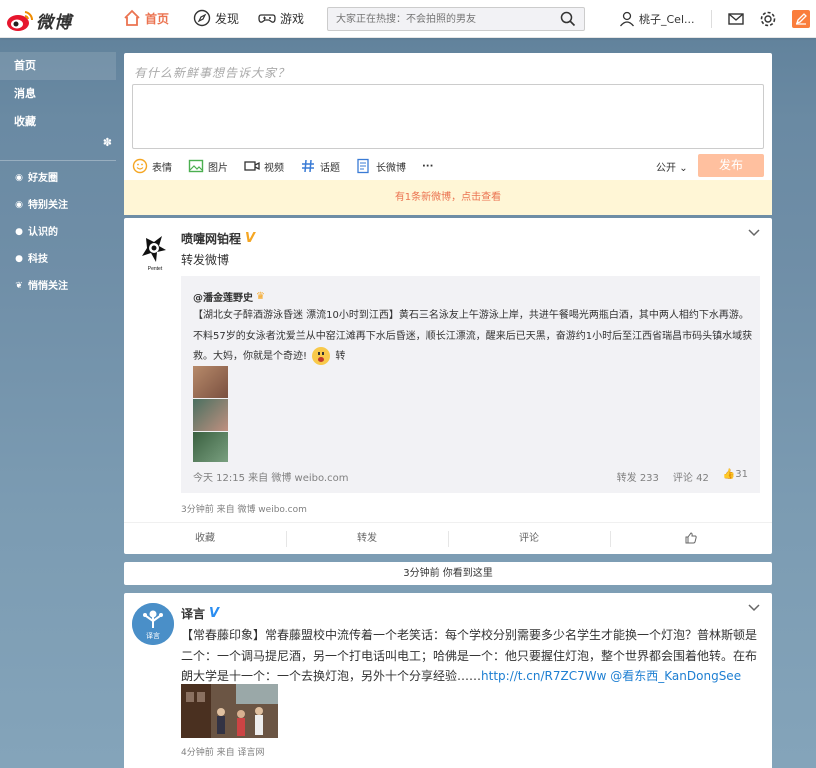  What do you see at coordinates (244, 508) in the screenshot?
I see `post-timestamp: 3分钟前 来自 微博 weibo.com` at bounding box center [244, 508].